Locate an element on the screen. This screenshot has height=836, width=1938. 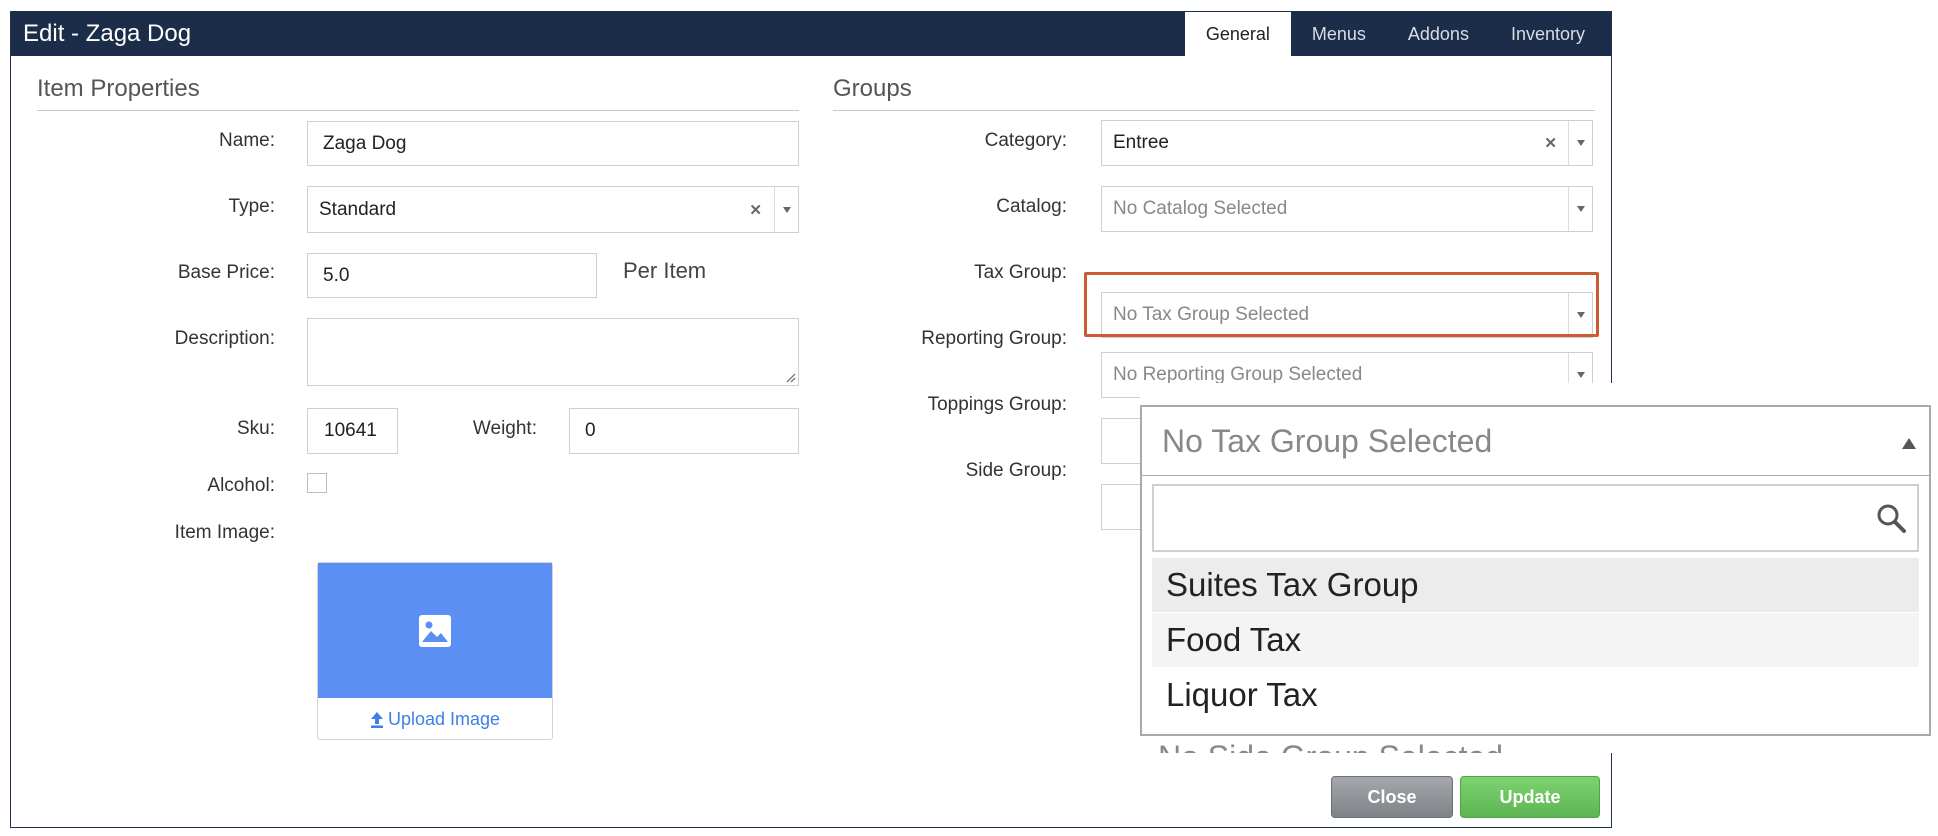
tax-option-food: Food Tax is located at coordinates (1535, 640).